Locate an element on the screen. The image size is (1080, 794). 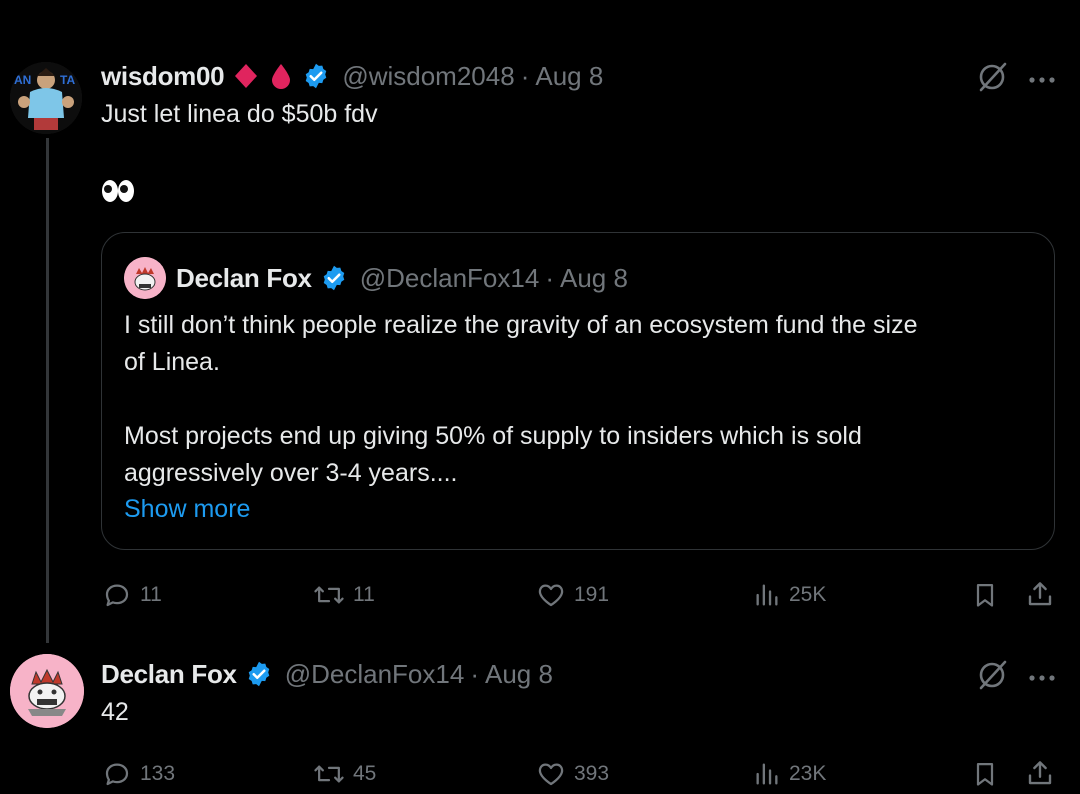
show-more-link: Show more is located at coordinates (187, 509).